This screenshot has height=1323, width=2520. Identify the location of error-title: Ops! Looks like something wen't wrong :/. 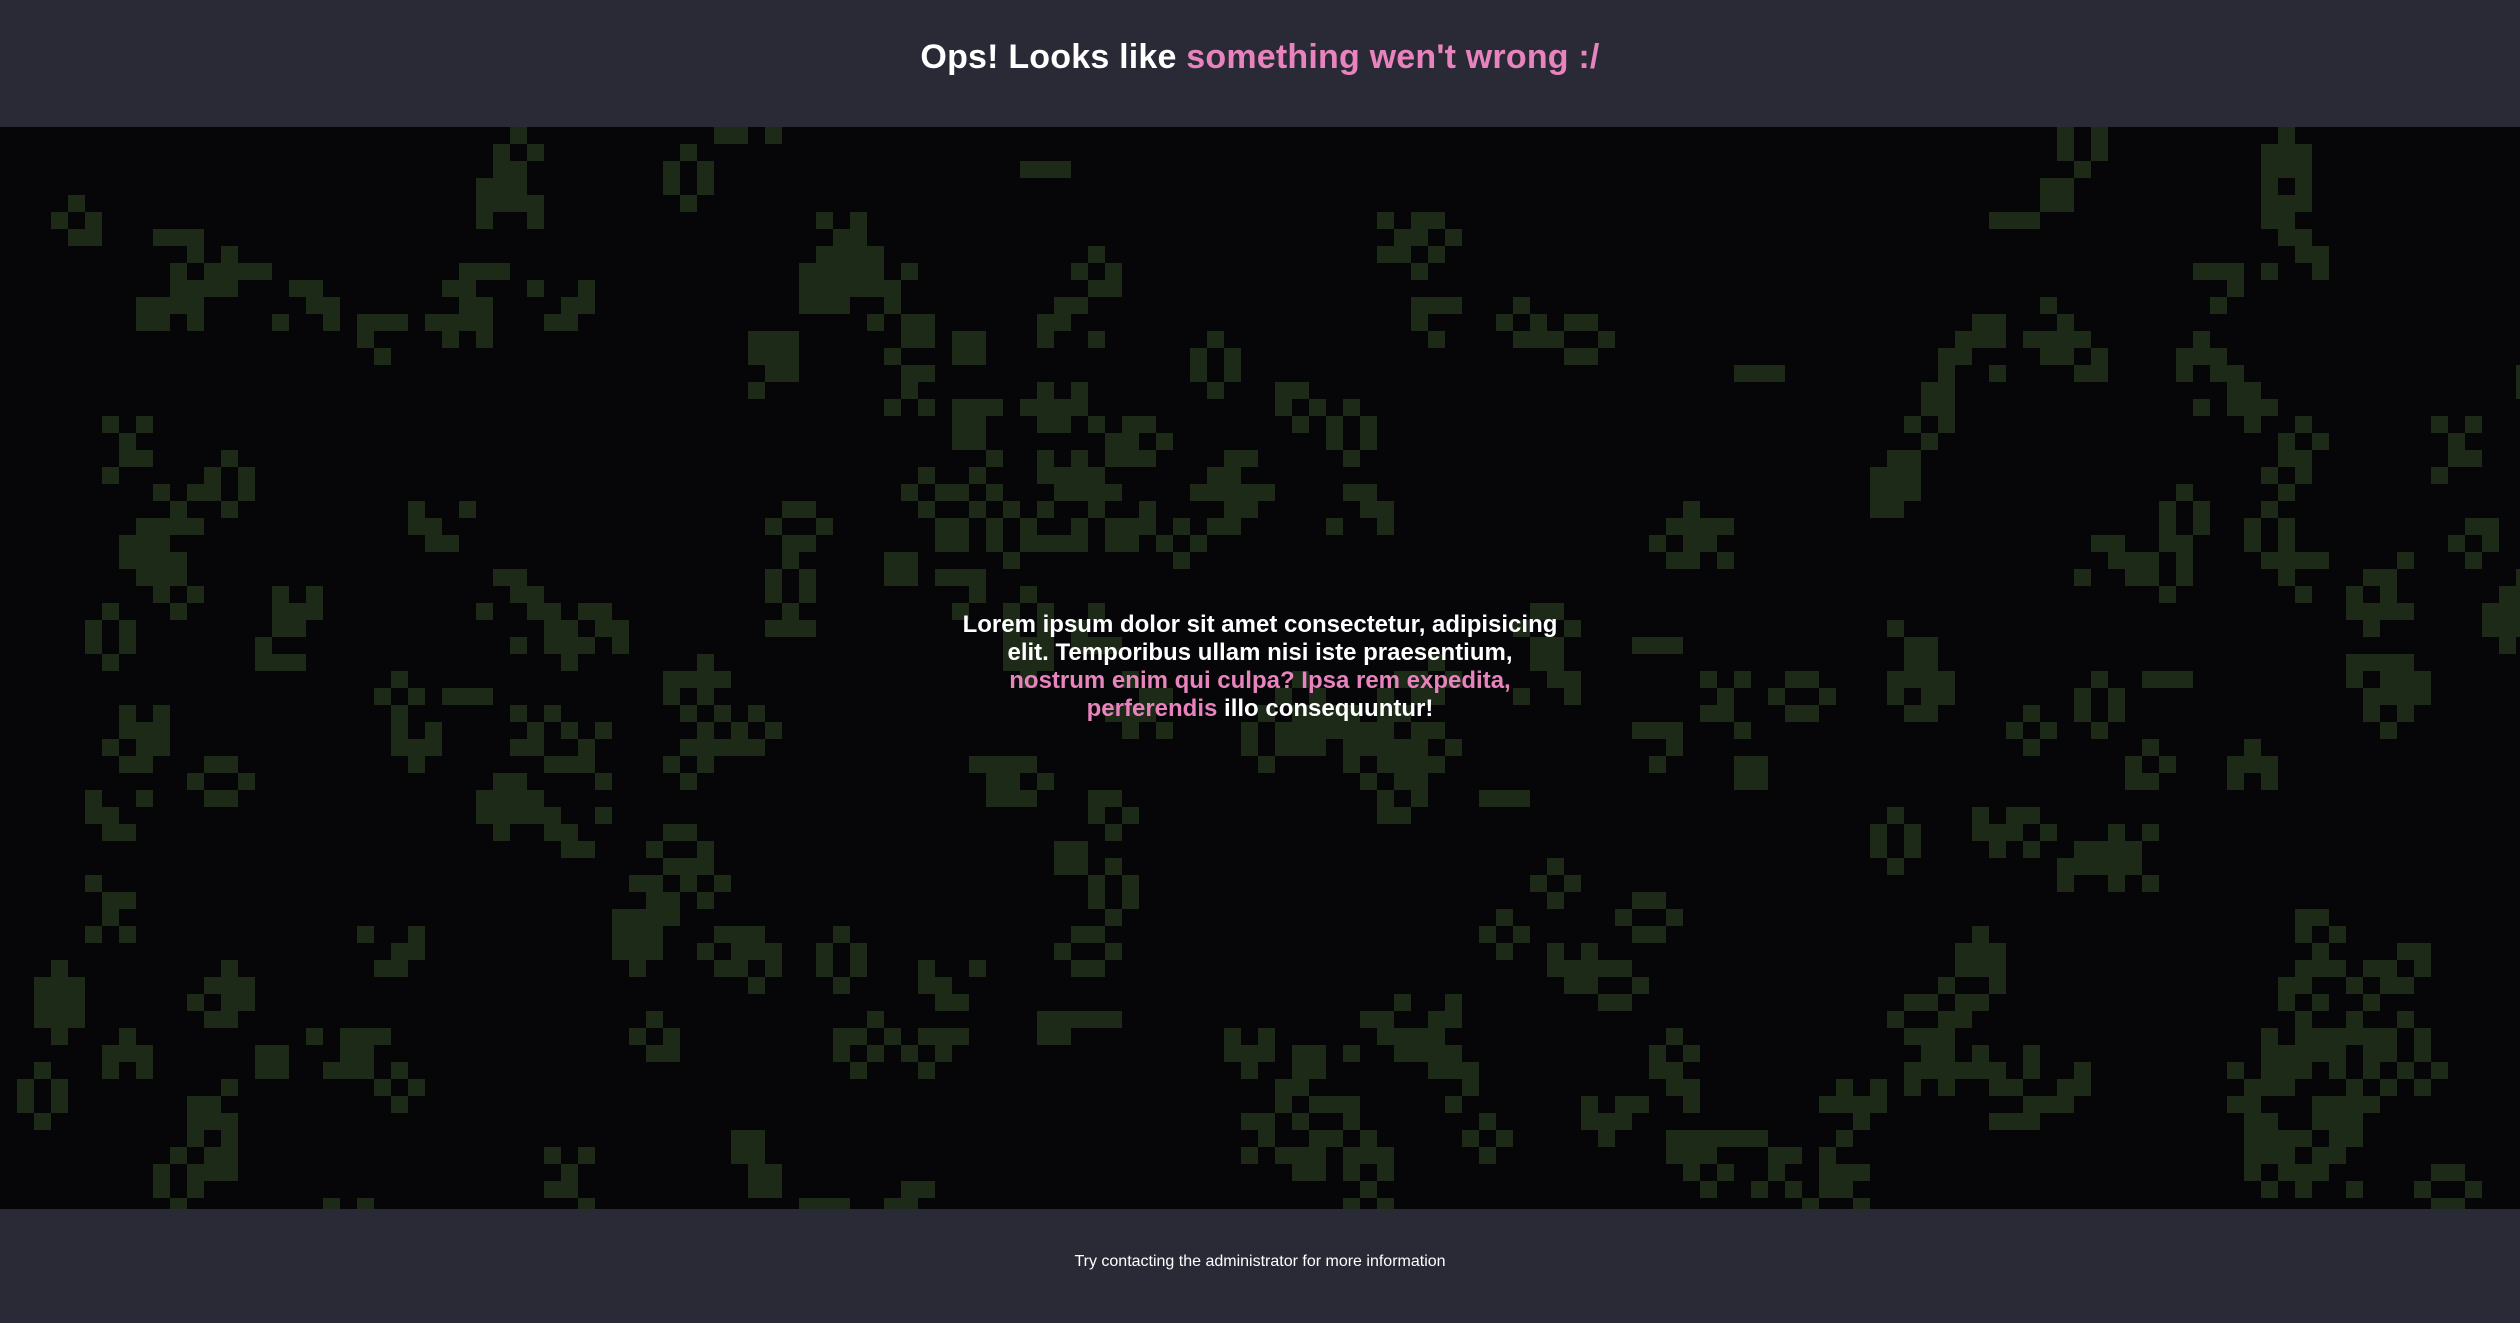
(1259, 57).